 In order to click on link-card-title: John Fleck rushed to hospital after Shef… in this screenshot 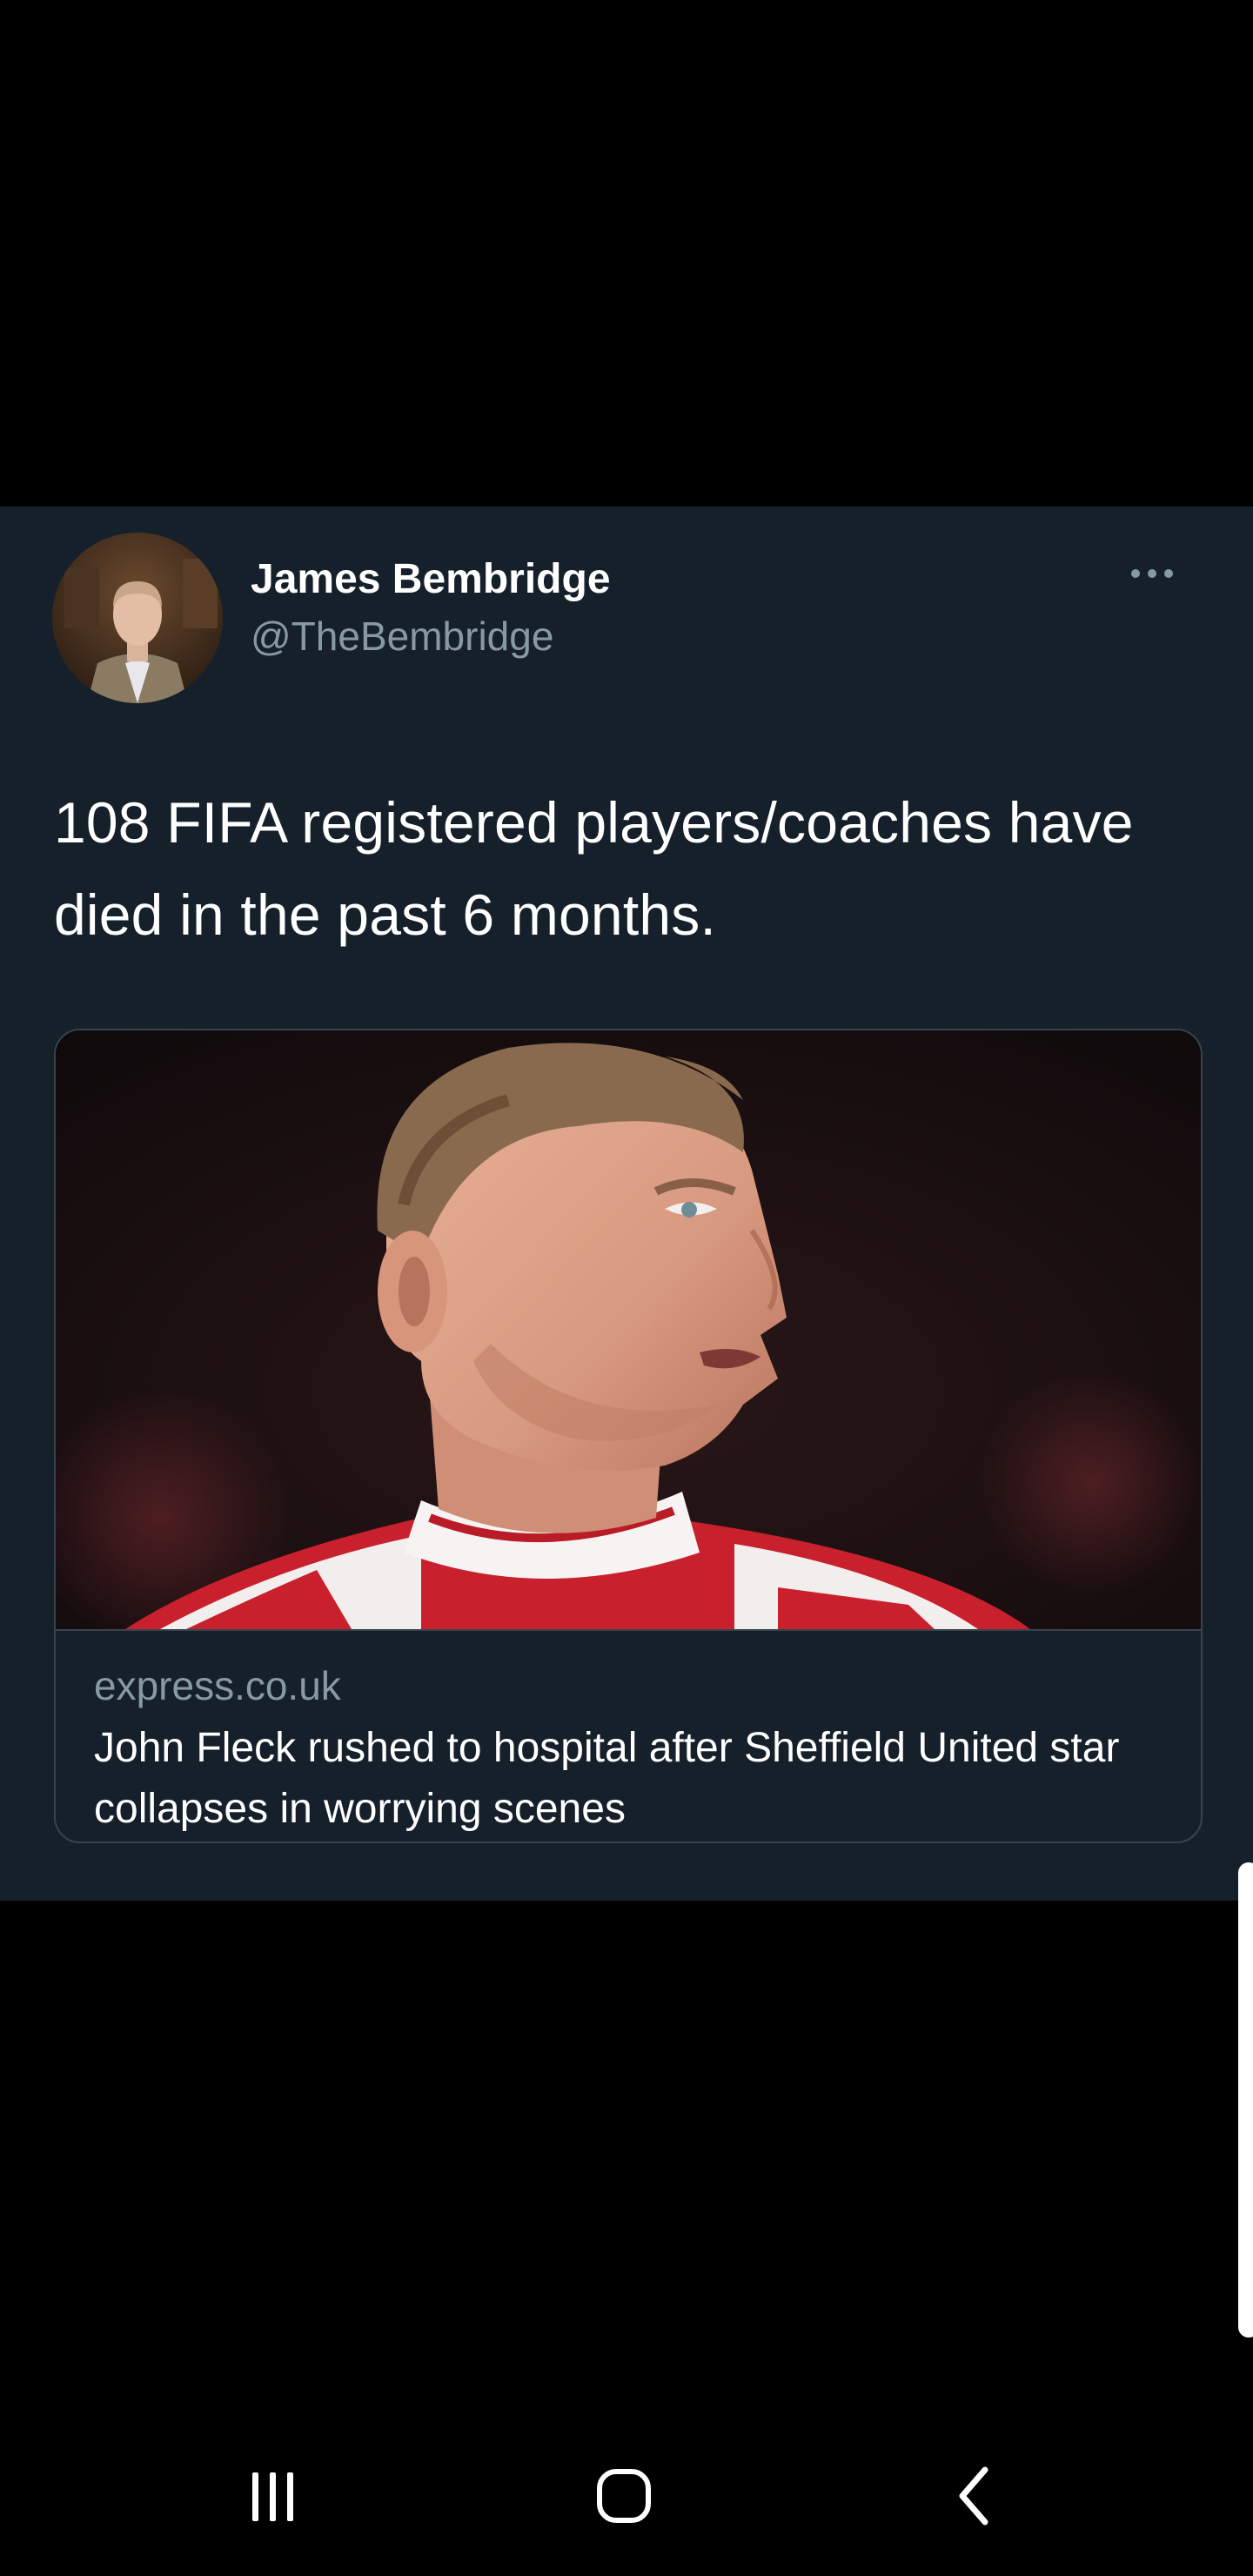, I will do `click(607, 1778)`.